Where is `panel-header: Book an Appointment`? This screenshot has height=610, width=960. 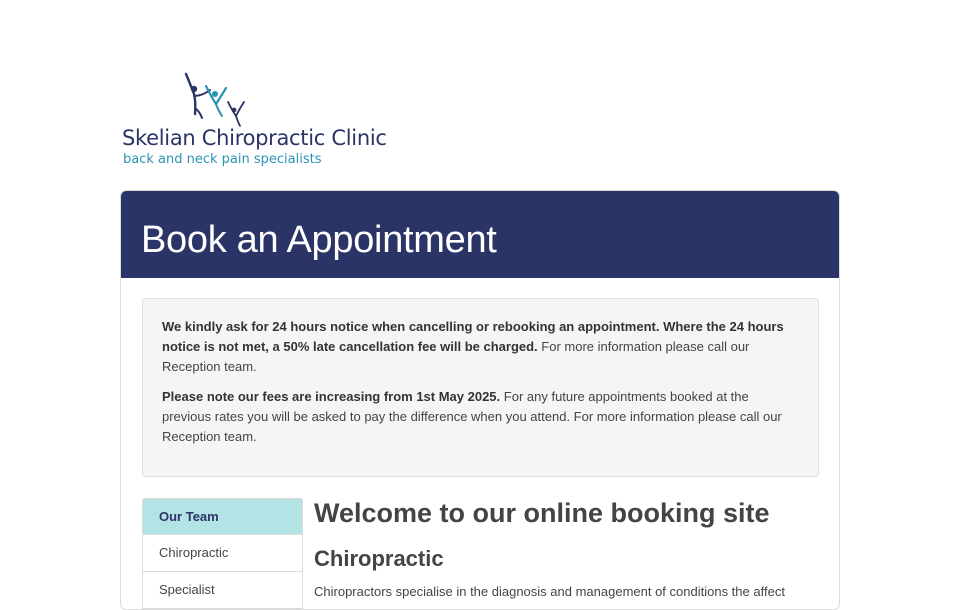 panel-header: Book an Appointment is located at coordinates (480, 234).